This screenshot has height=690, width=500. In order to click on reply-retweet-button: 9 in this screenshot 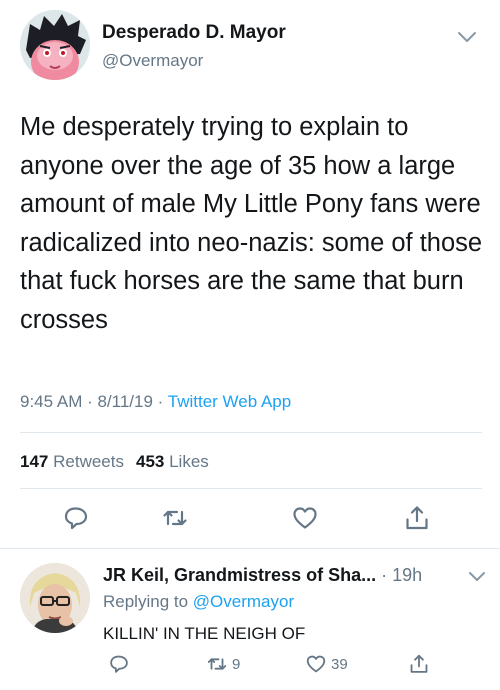, I will do `click(223, 664)`.